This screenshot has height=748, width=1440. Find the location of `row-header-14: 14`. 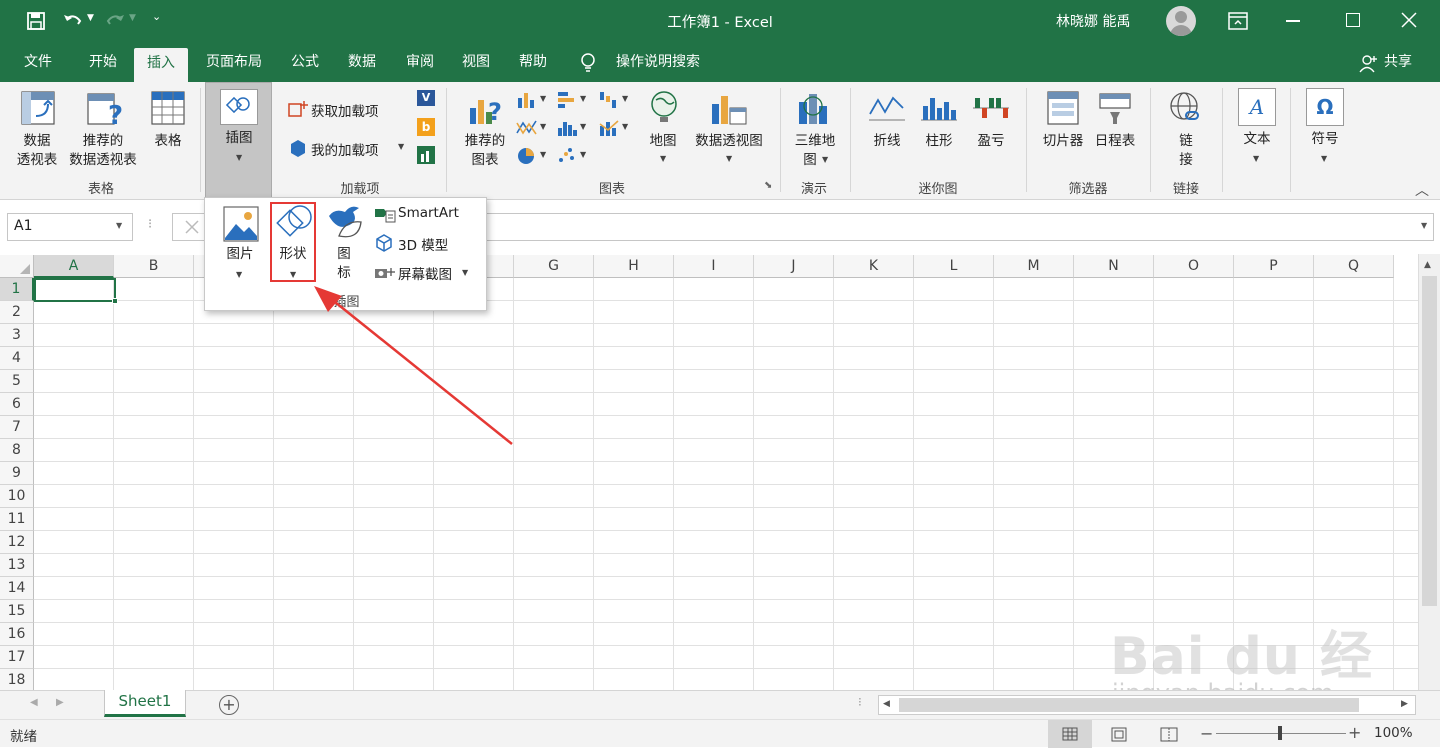

row-header-14: 14 is located at coordinates (17, 588).